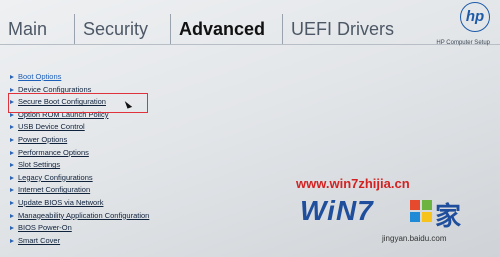  What do you see at coordinates (150, 241) in the screenshot?
I see `menu-item-smart-cover: Smart Cover` at bounding box center [150, 241].